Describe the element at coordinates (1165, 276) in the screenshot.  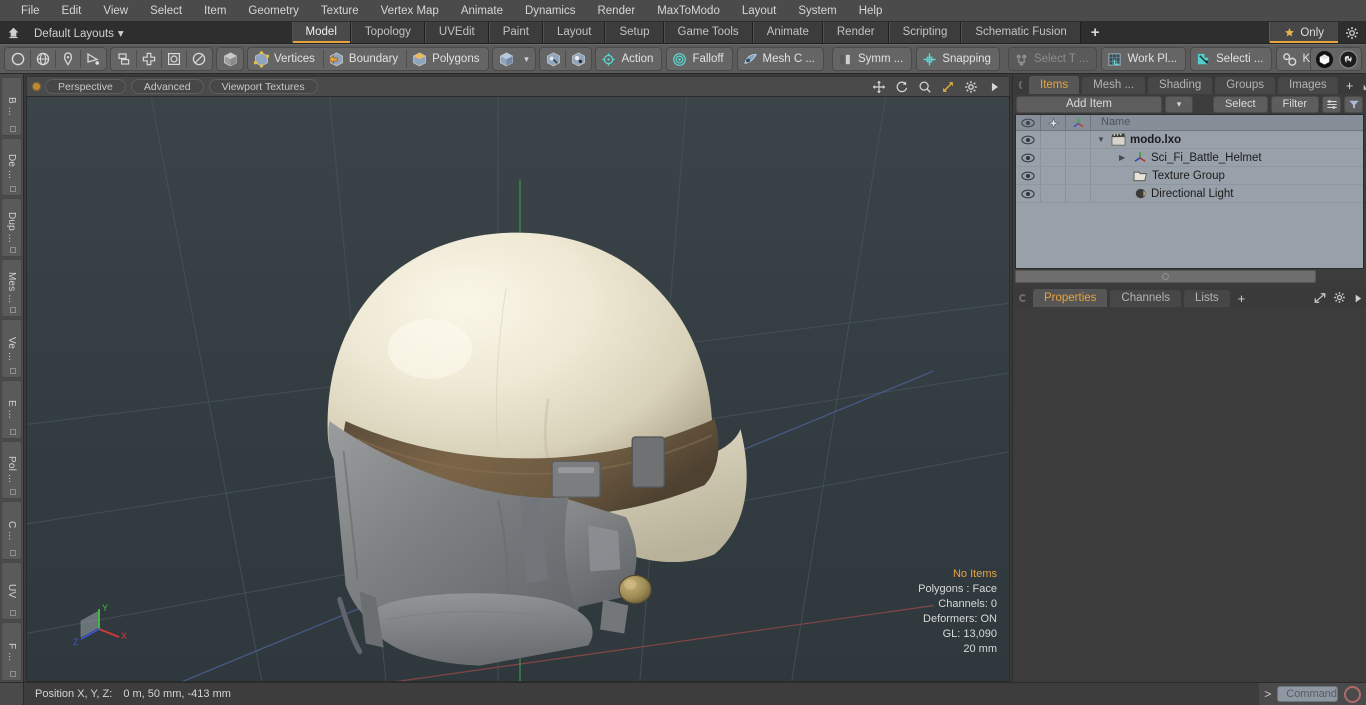
I see `scrollbar-thumb` at that location.